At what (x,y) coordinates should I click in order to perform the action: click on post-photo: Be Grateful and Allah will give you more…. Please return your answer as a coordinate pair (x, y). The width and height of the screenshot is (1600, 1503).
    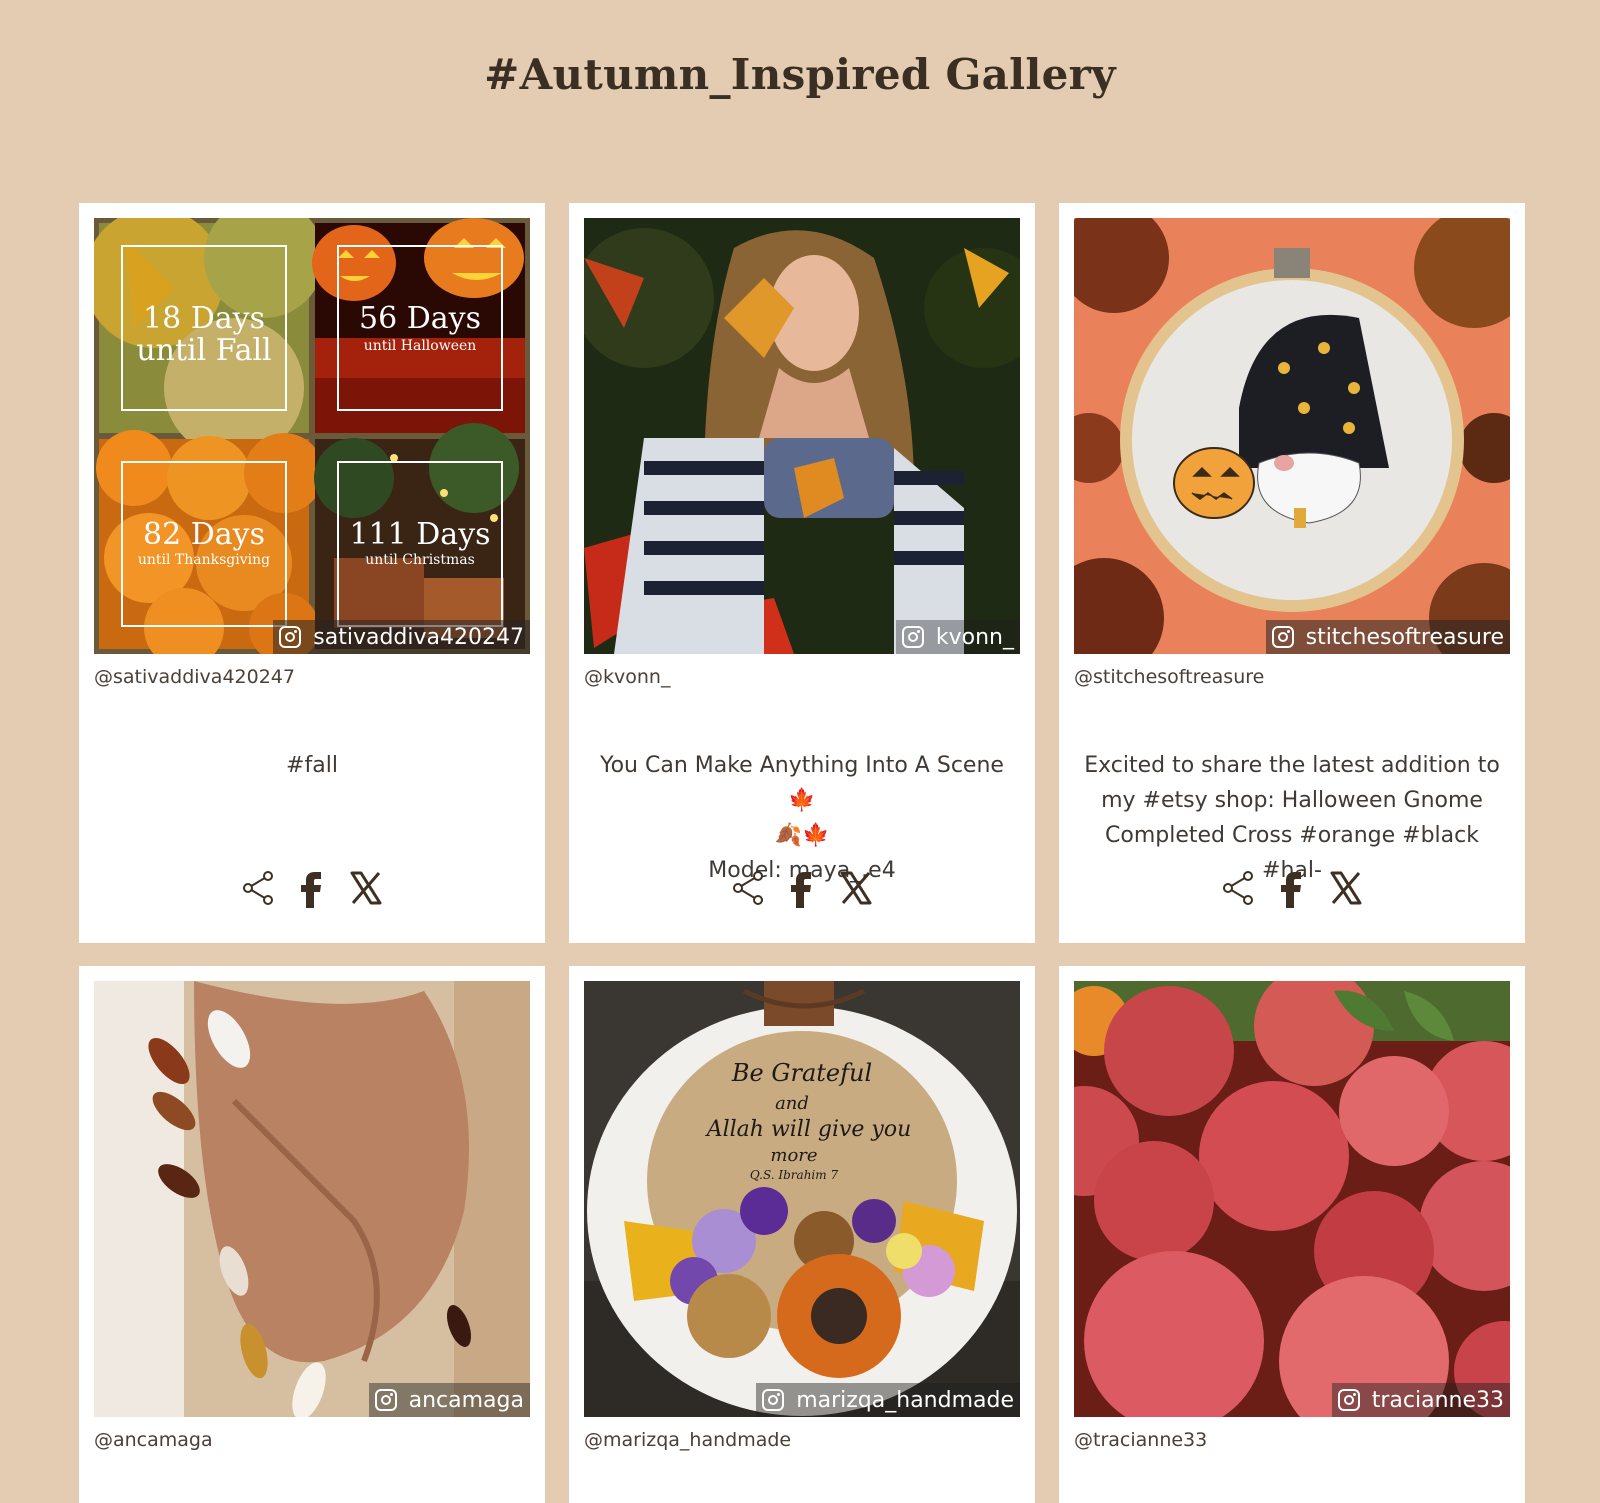
    Looking at the image, I should click on (802, 1199).